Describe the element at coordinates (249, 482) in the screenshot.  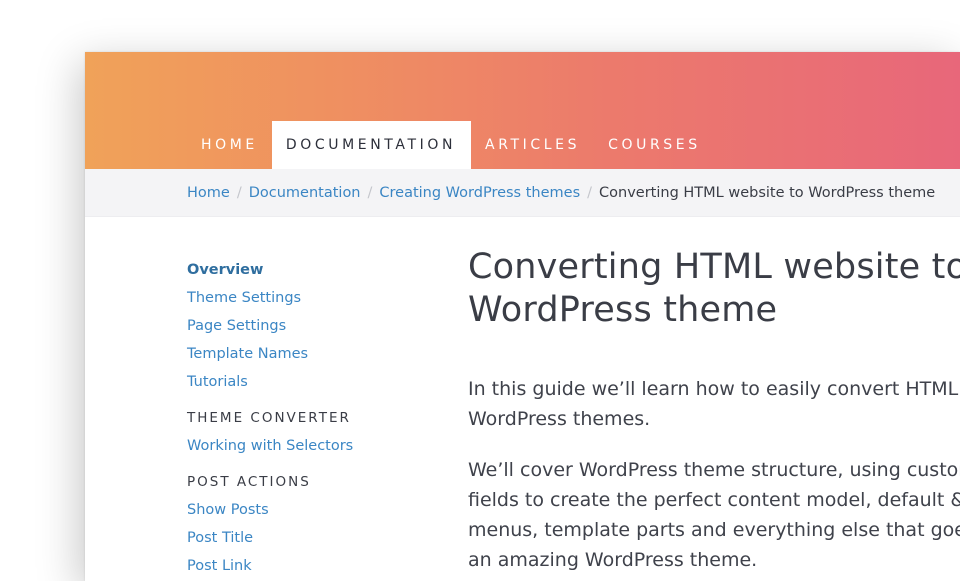
I see `sidebar-heading-post-actions: POST ACTIONS` at that location.